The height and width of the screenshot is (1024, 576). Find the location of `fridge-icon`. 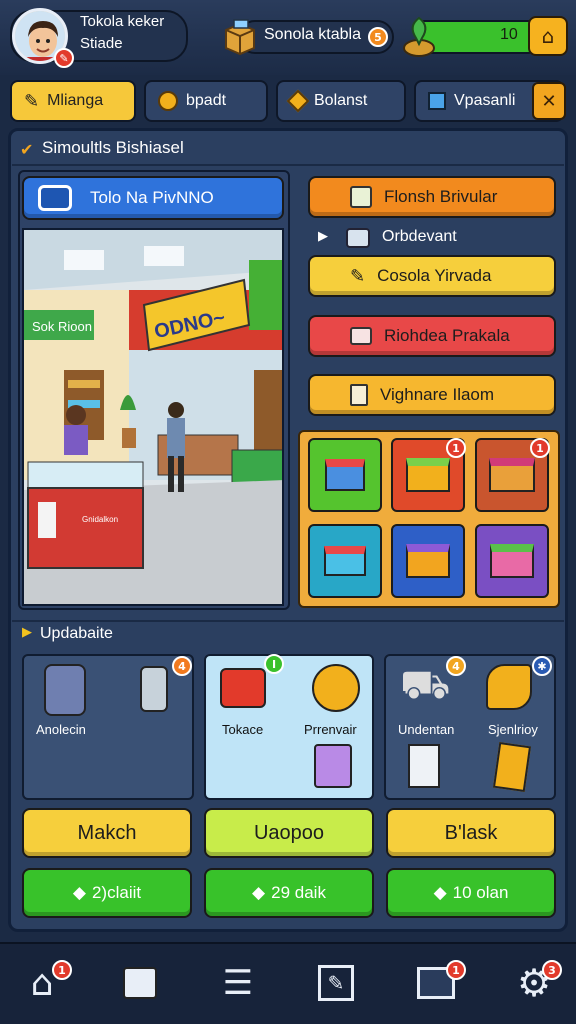

fridge-icon is located at coordinates (424, 766).